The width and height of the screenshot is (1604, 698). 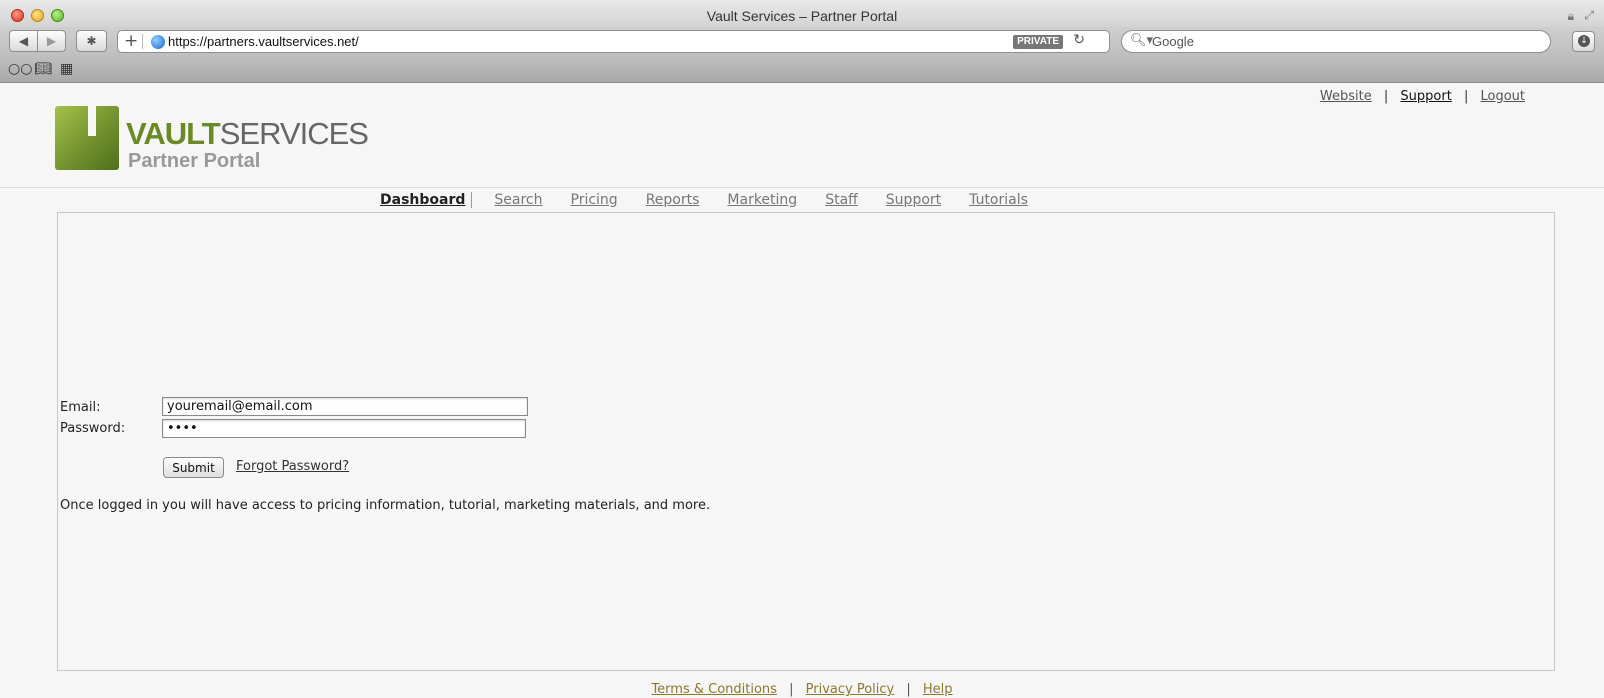 I want to click on downloads-button: ↓, so click(x=1583, y=41).